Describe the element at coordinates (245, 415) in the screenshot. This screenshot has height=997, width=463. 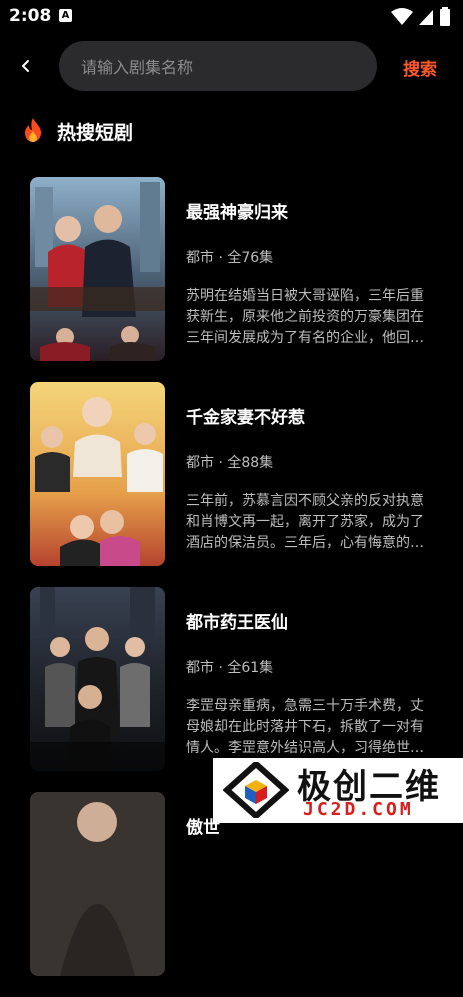
I see `item-title: 千金家妻不好惹` at that location.